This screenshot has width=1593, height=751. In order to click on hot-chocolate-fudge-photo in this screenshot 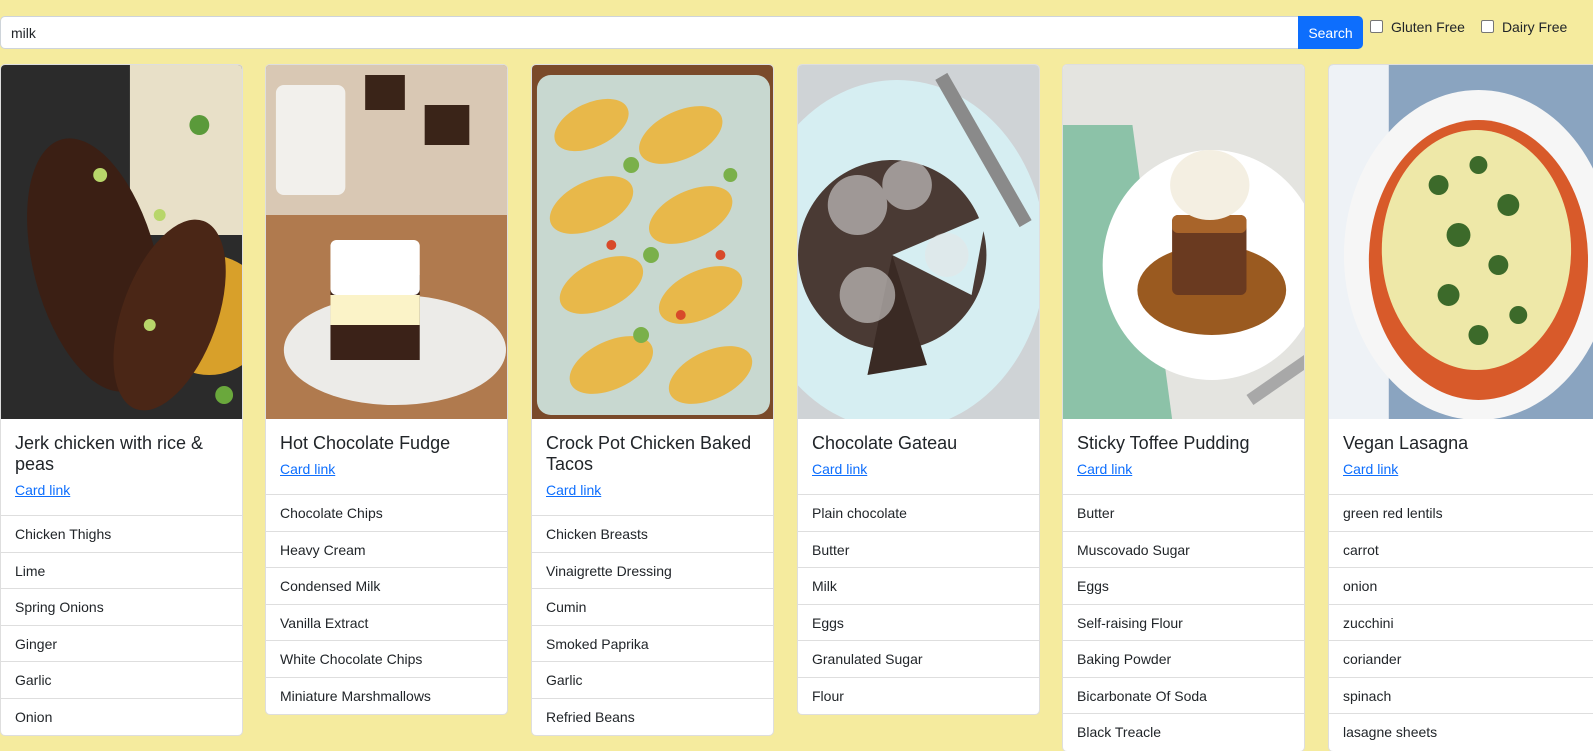, I will do `click(386, 242)`.